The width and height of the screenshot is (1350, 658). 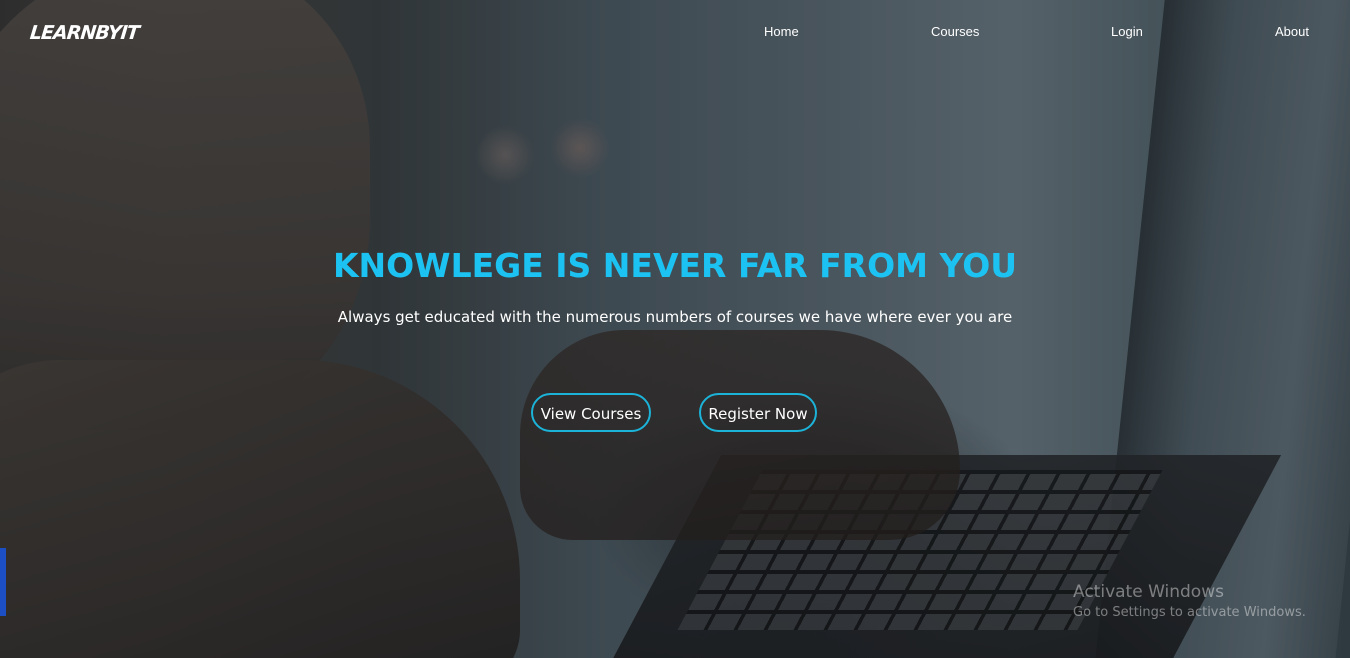 What do you see at coordinates (675, 265) in the screenshot?
I see `hero-headline: KNOWLEGE IS NEVER FAR FROM YOU` at bounding box center [675, 265].